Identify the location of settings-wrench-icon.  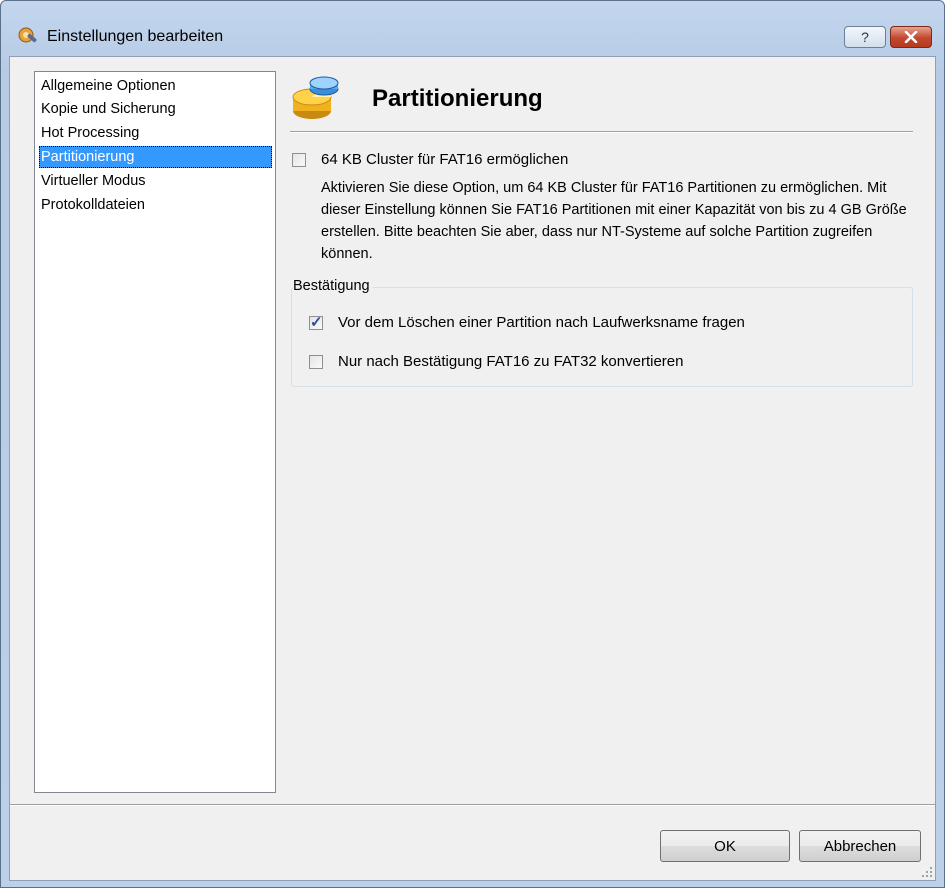
(27, 35).